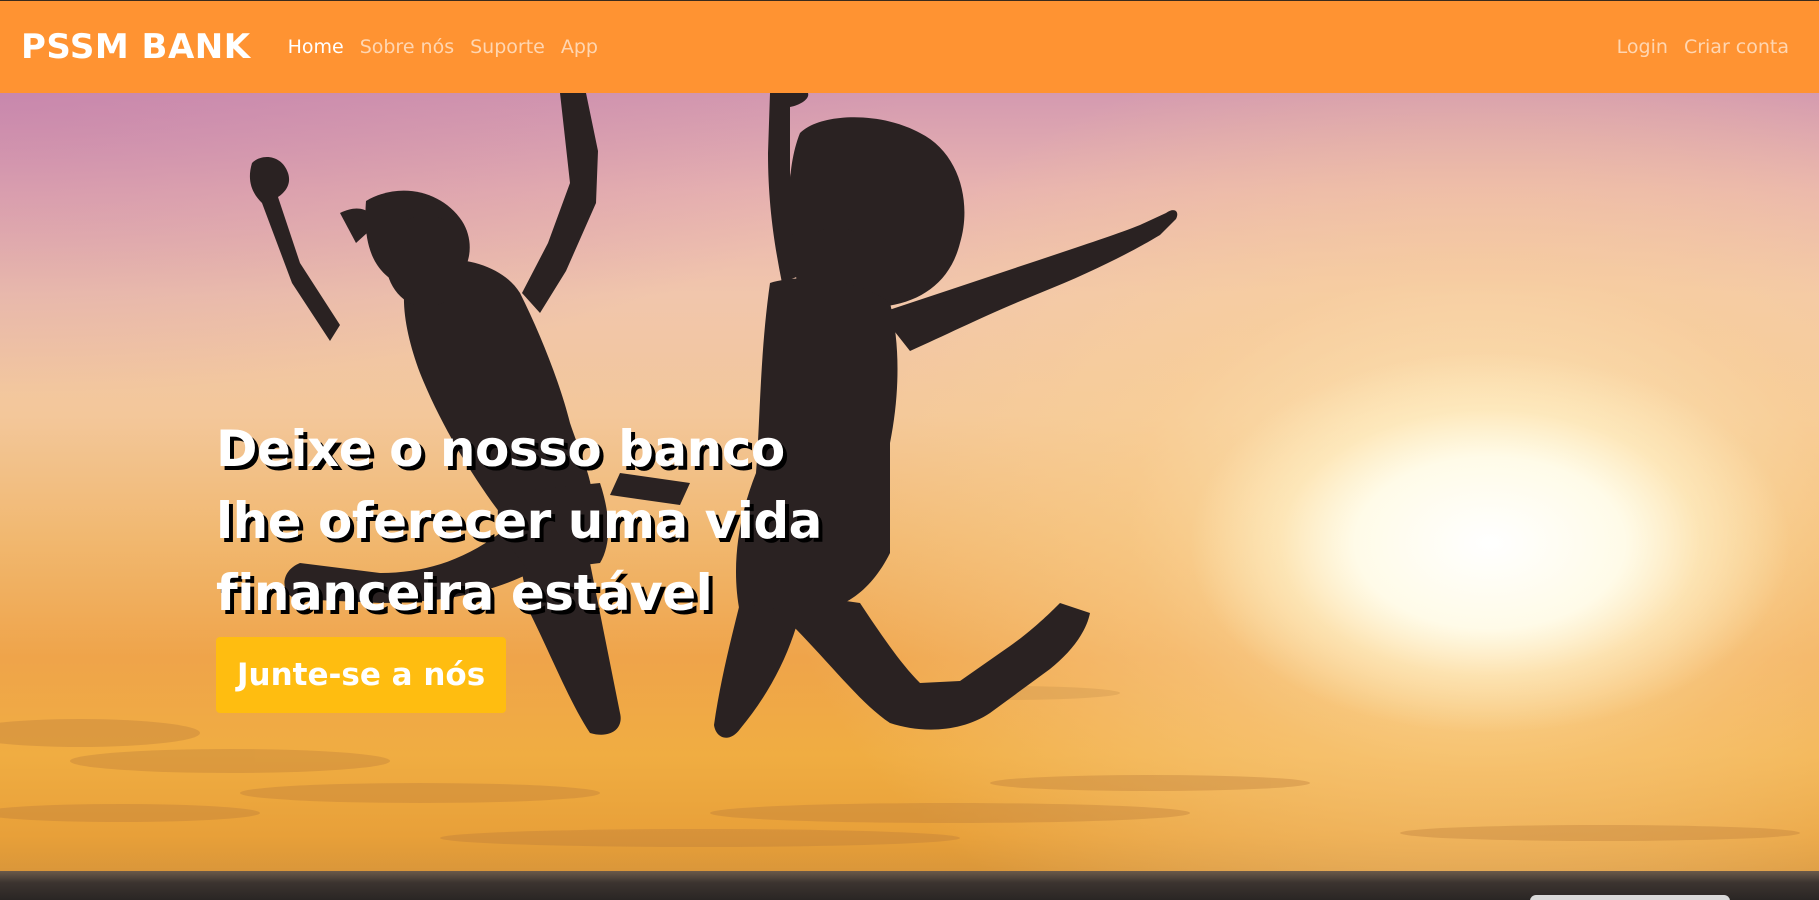 The image size is (1819, 900). I want to click on nav-left-links: Home Sobre nós Suporte App, so click(443, 47).